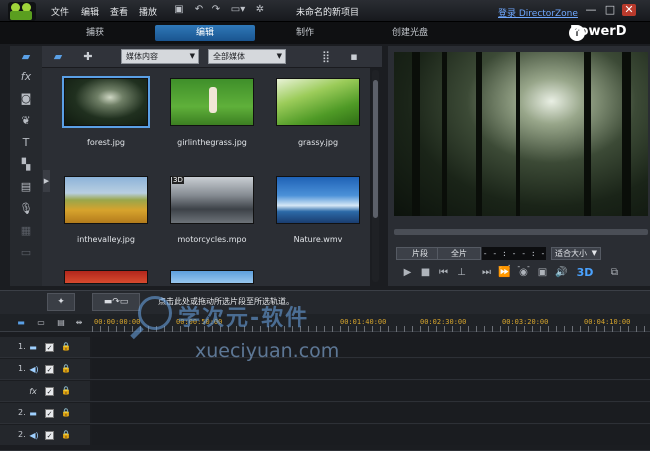  I want to click on storyboard-view-icon: ▭, so click(41, 322).